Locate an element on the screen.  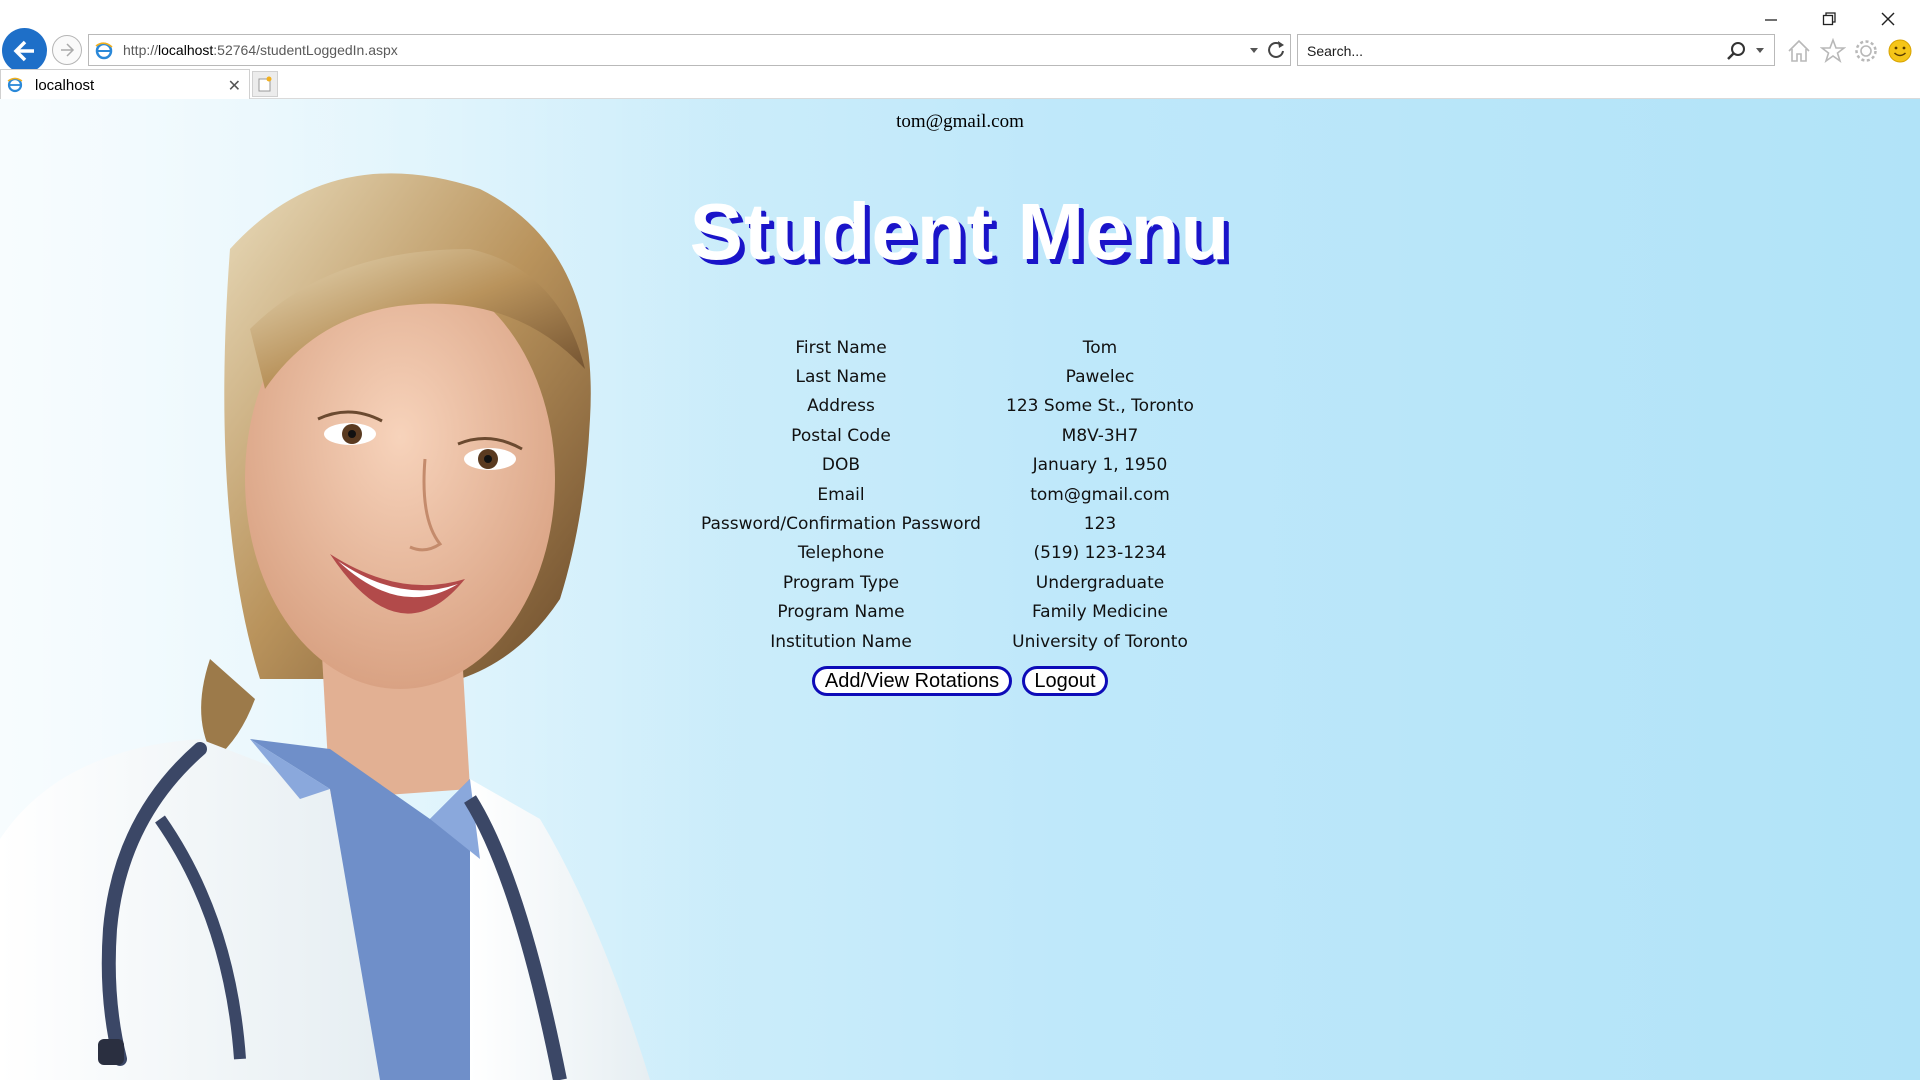
info-value: (519) 123-1234 is located at coordinates (1100, 553).